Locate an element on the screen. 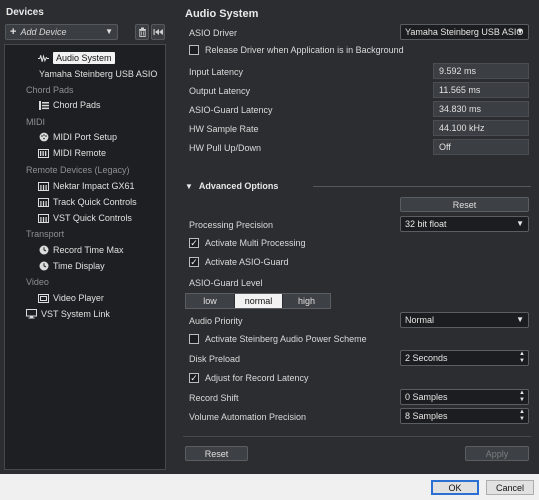  add-device-dropdown: + Add Device ▼ is located at coordinates (61, 32).